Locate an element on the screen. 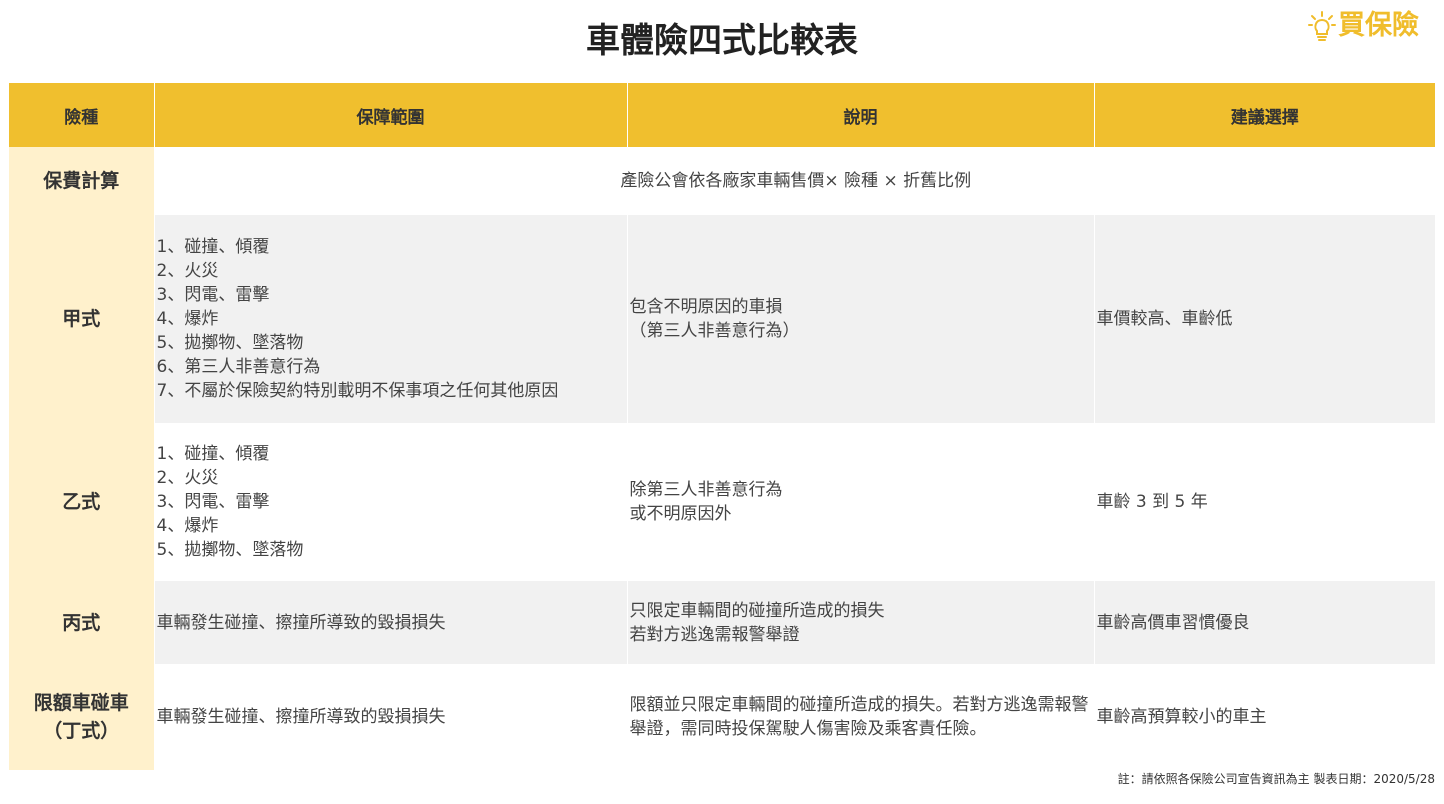 The width and height of the screenshot is (1444, 804). header-insurance-type: 險種 is located at coordinates (81, 115).